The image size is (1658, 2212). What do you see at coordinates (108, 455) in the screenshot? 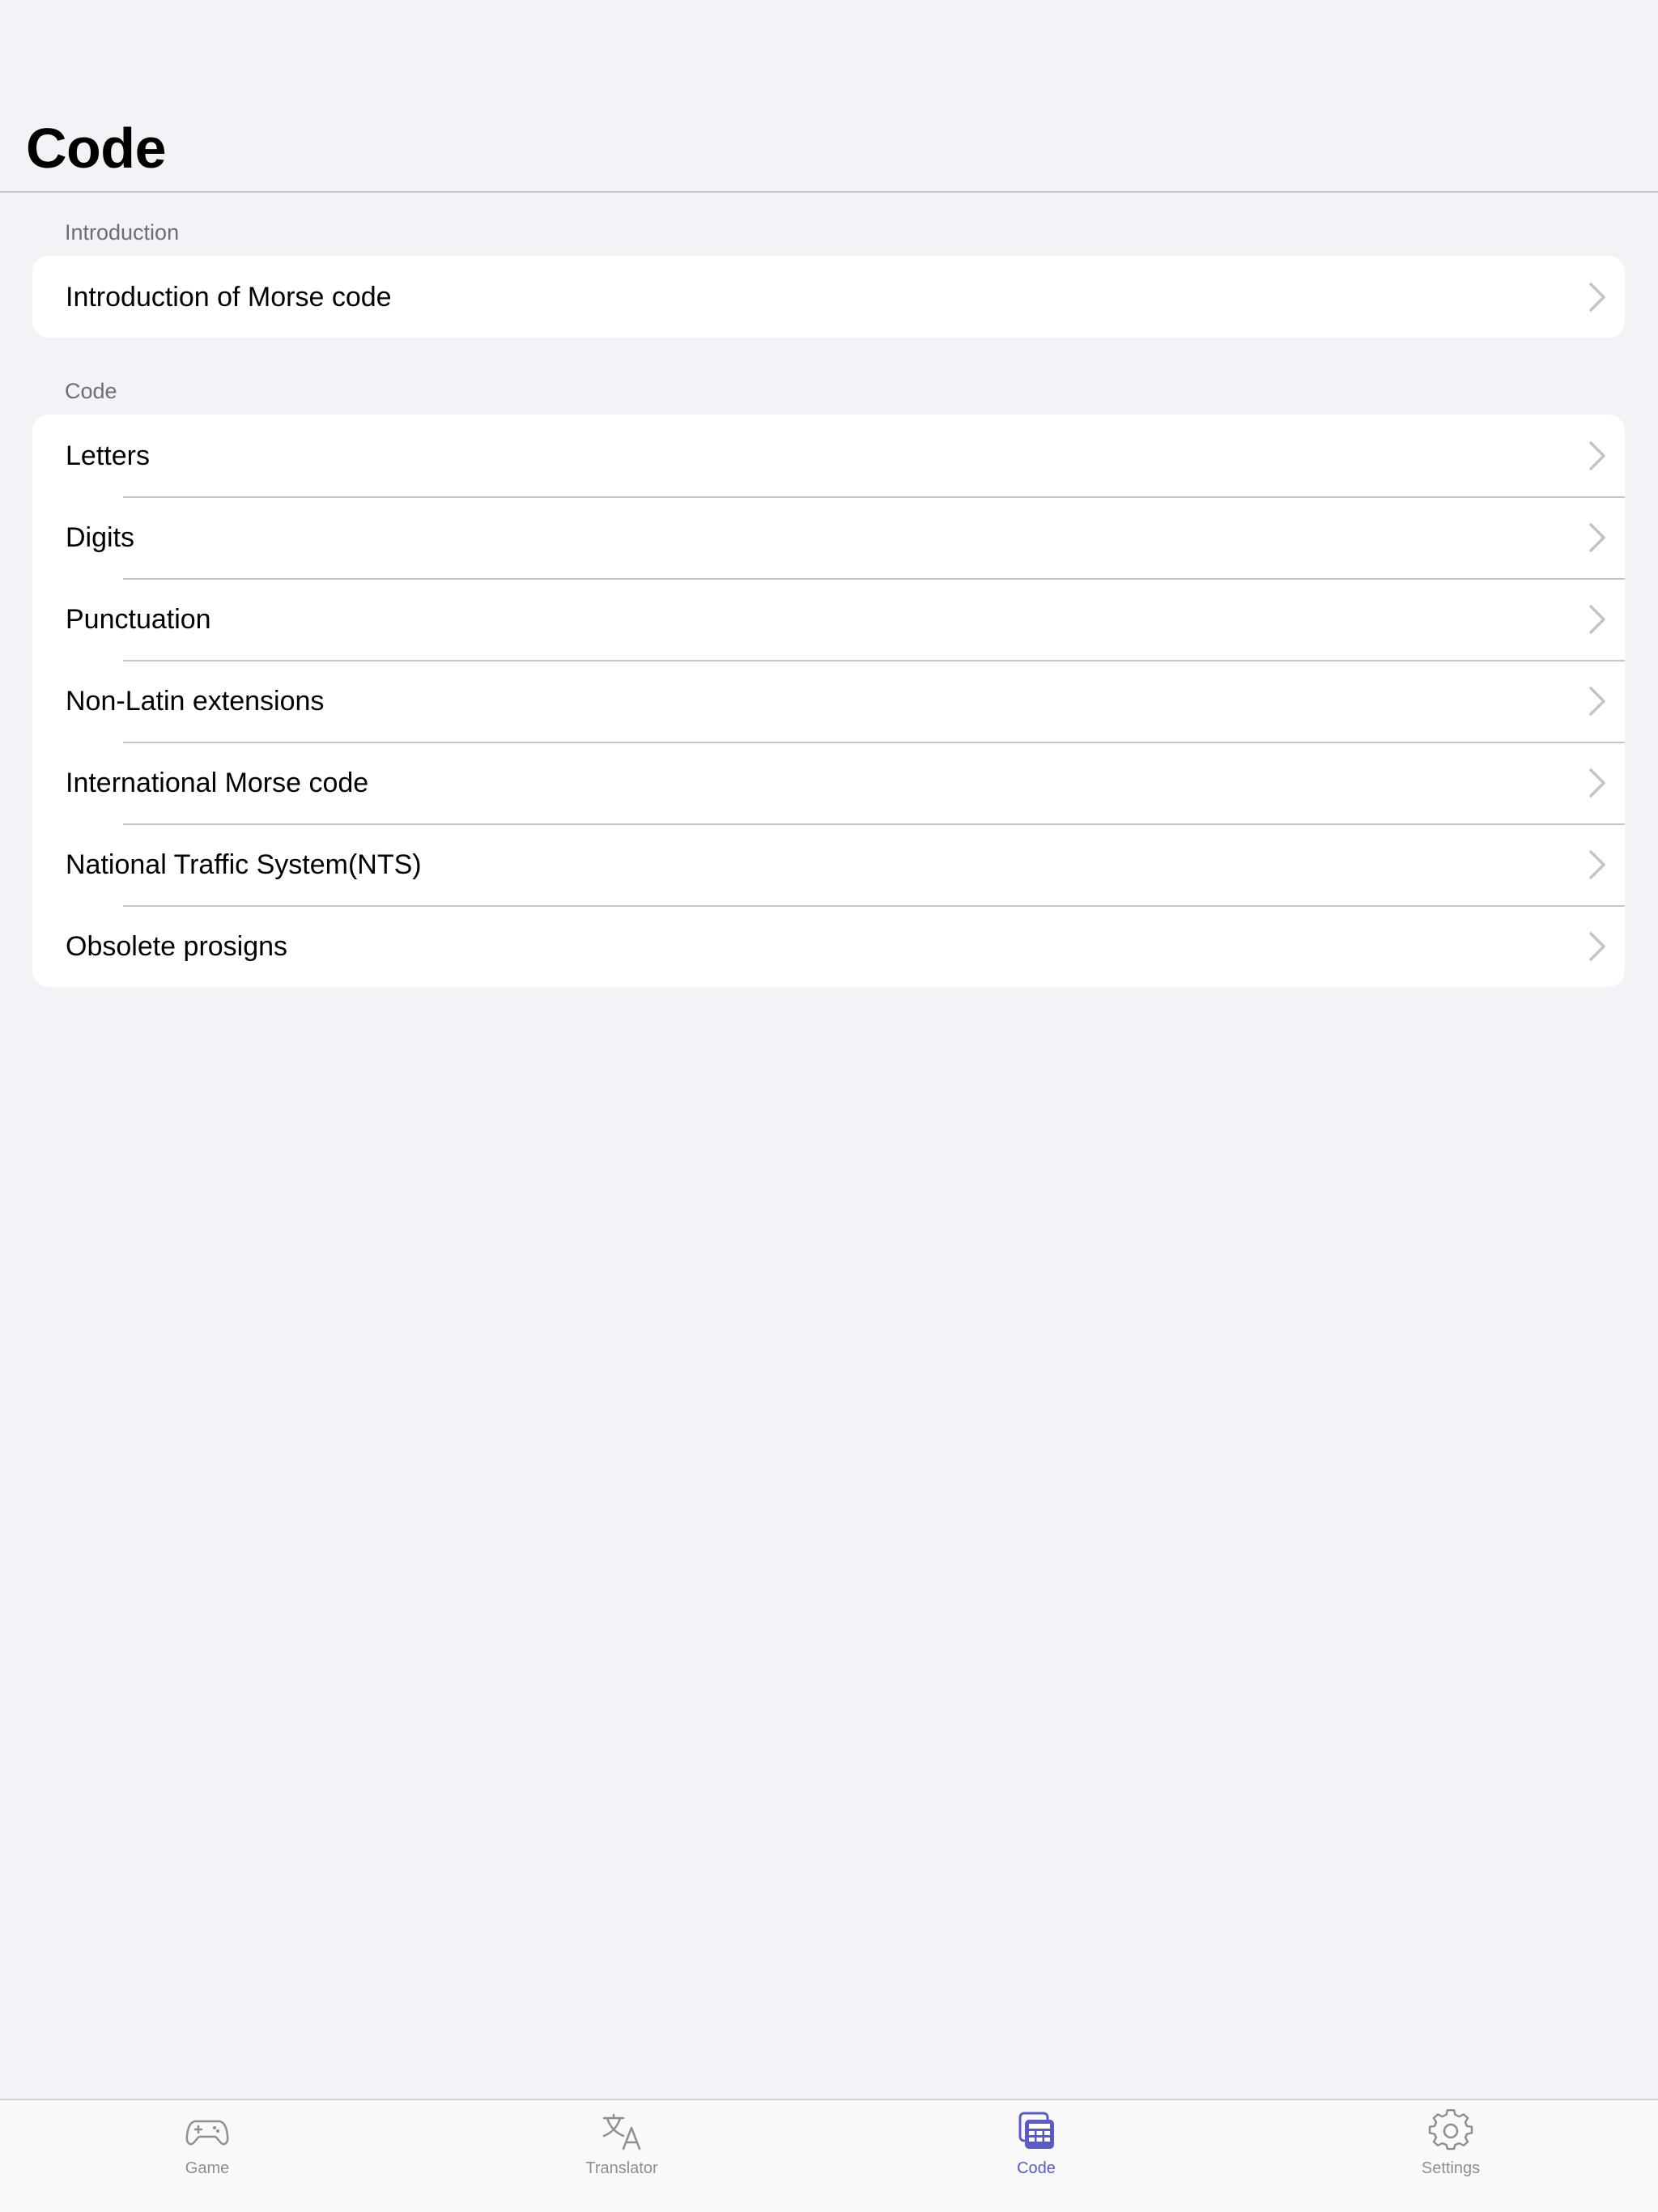
I see `row-label: Letters` at bounding box center [108, 455].